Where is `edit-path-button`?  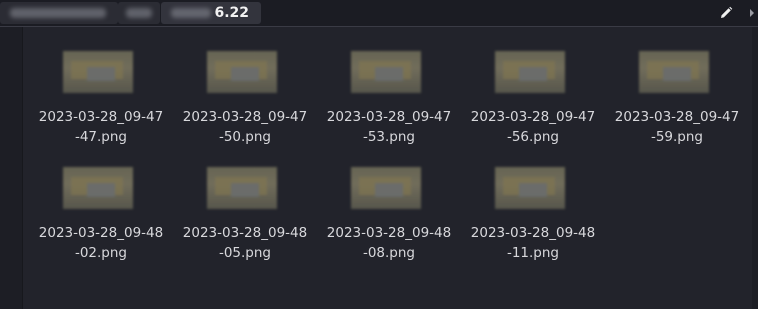
edit-path-button is located at coordinates (726, 13).